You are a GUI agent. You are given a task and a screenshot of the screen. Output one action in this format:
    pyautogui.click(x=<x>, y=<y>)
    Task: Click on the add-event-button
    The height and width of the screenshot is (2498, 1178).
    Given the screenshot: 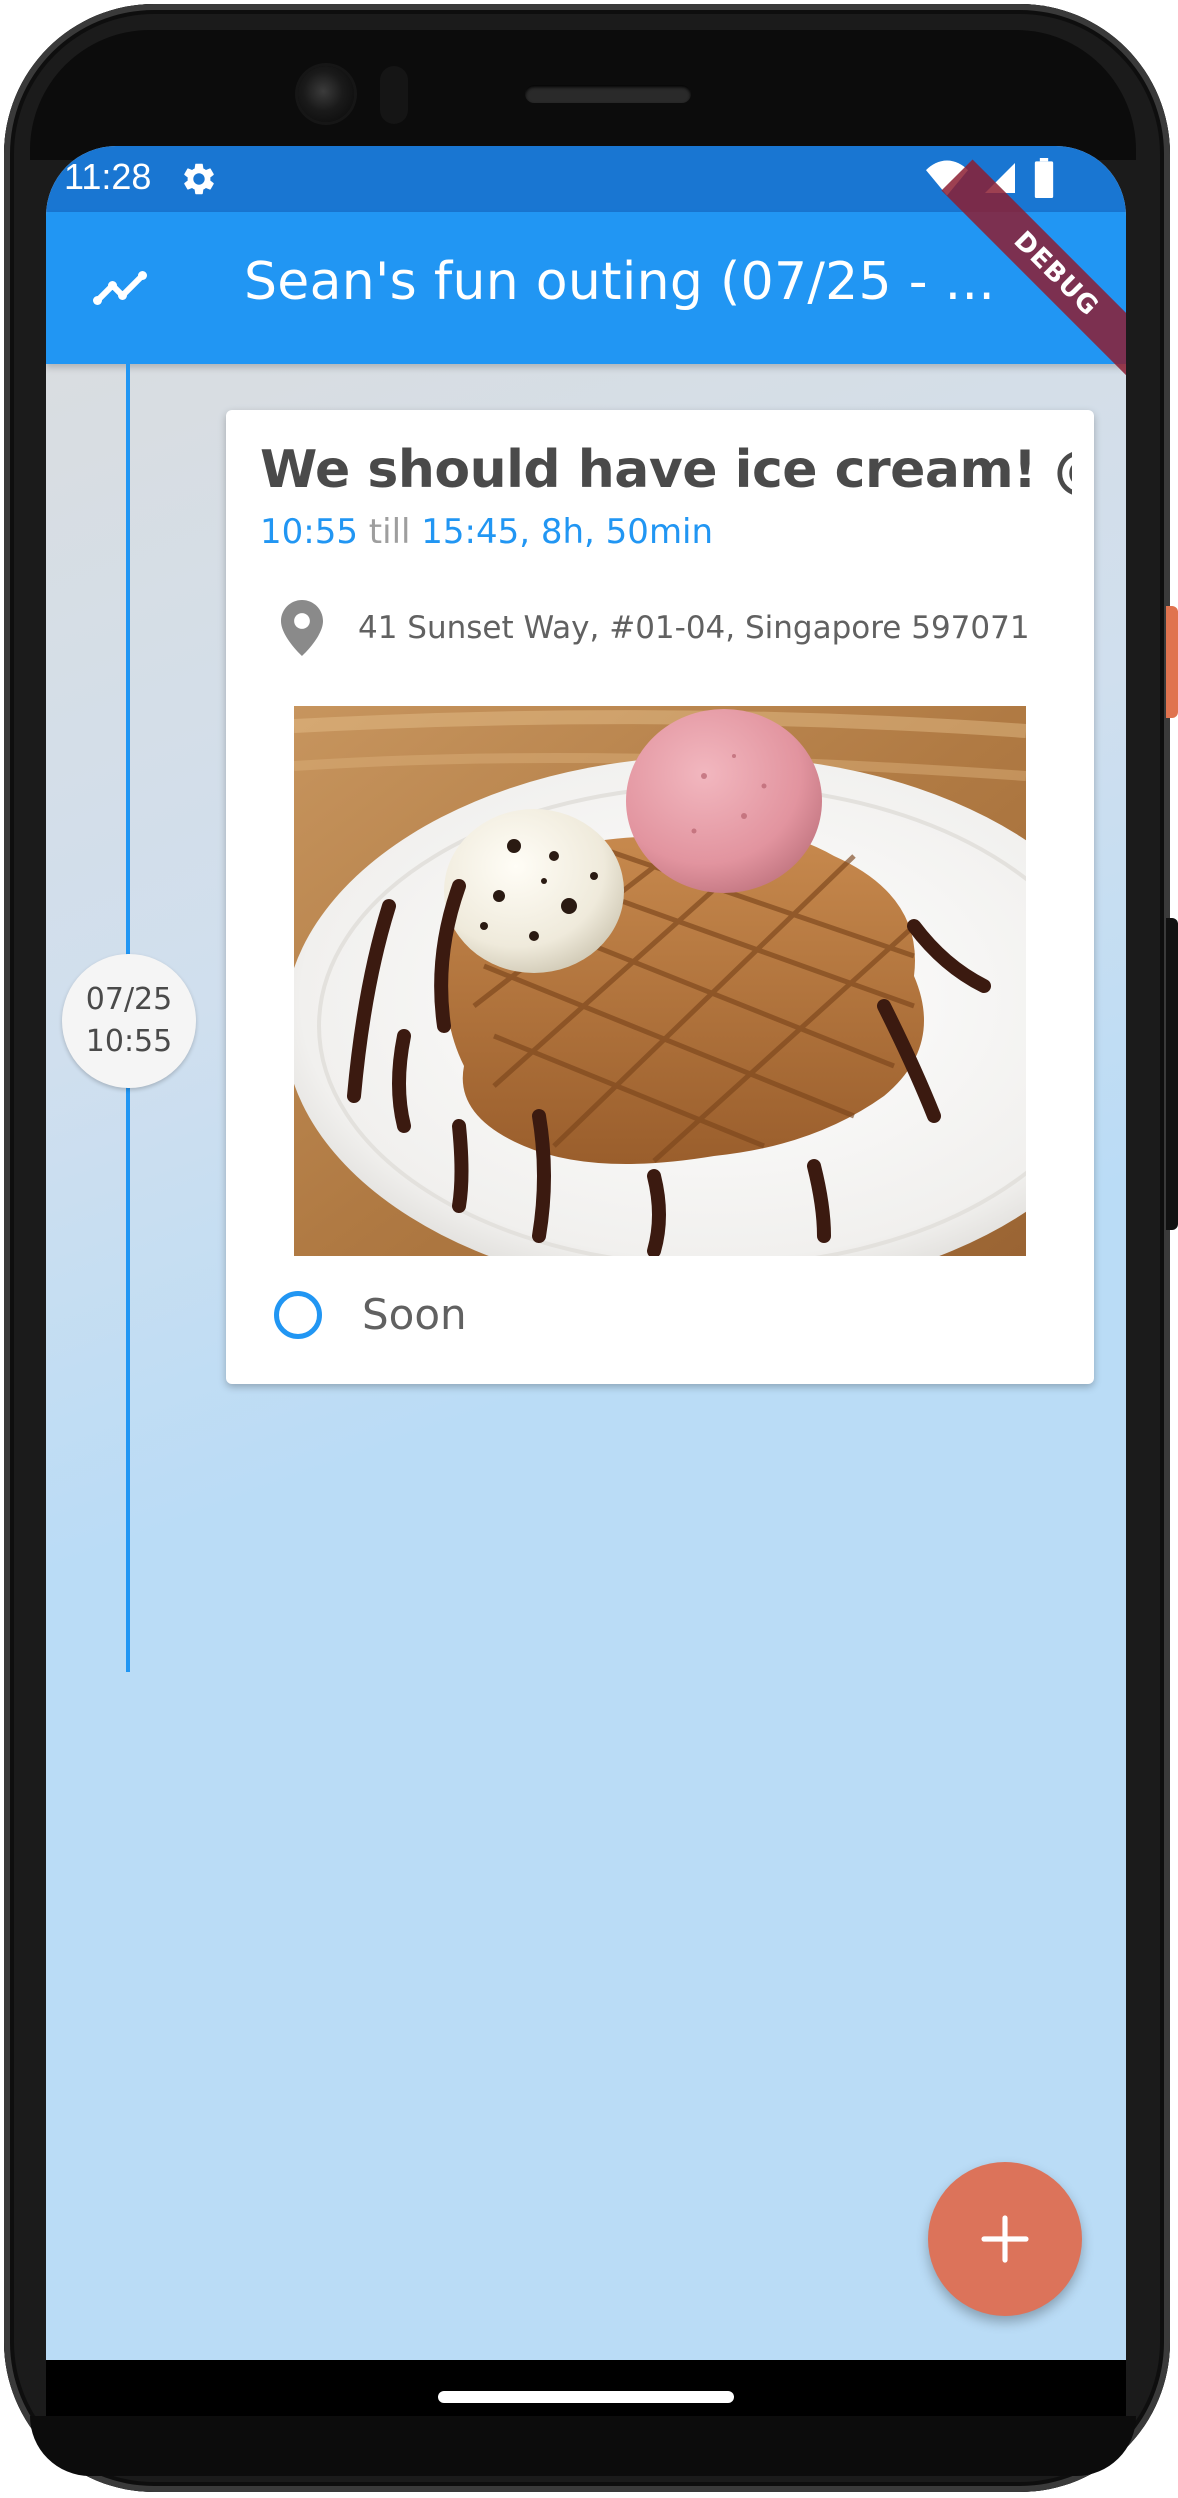 What is the action you would take?
    pyautogui.click(x=1005, y=2239)
    